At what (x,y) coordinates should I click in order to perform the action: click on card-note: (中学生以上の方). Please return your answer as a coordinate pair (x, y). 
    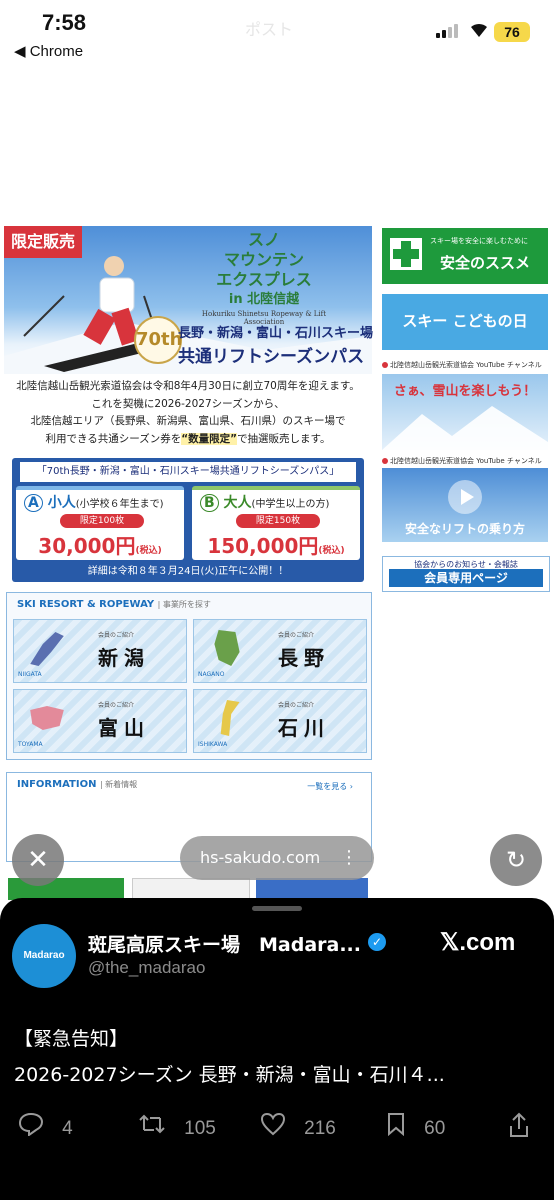
    Looking at the image, I should click on (290, 504).